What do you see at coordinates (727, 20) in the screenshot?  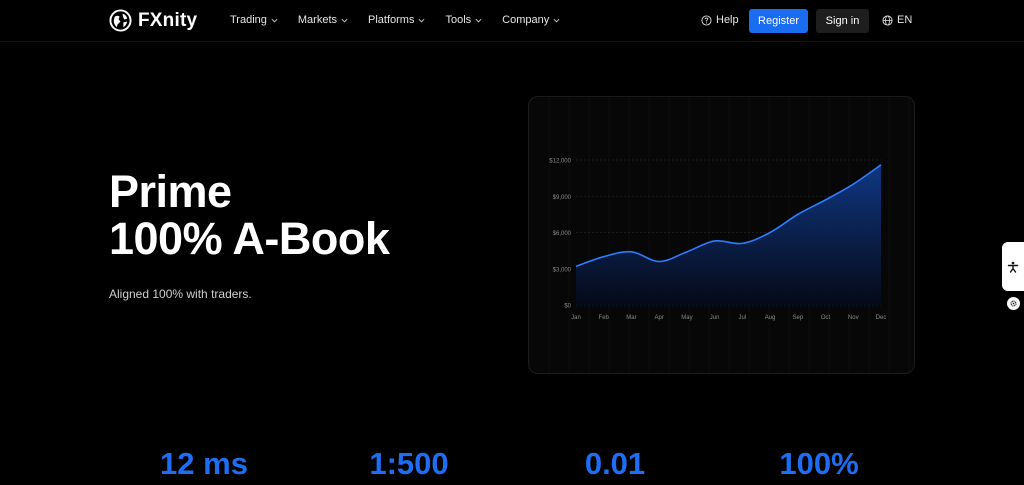 I see `help-label: Help` at bounding box center [727, 20].